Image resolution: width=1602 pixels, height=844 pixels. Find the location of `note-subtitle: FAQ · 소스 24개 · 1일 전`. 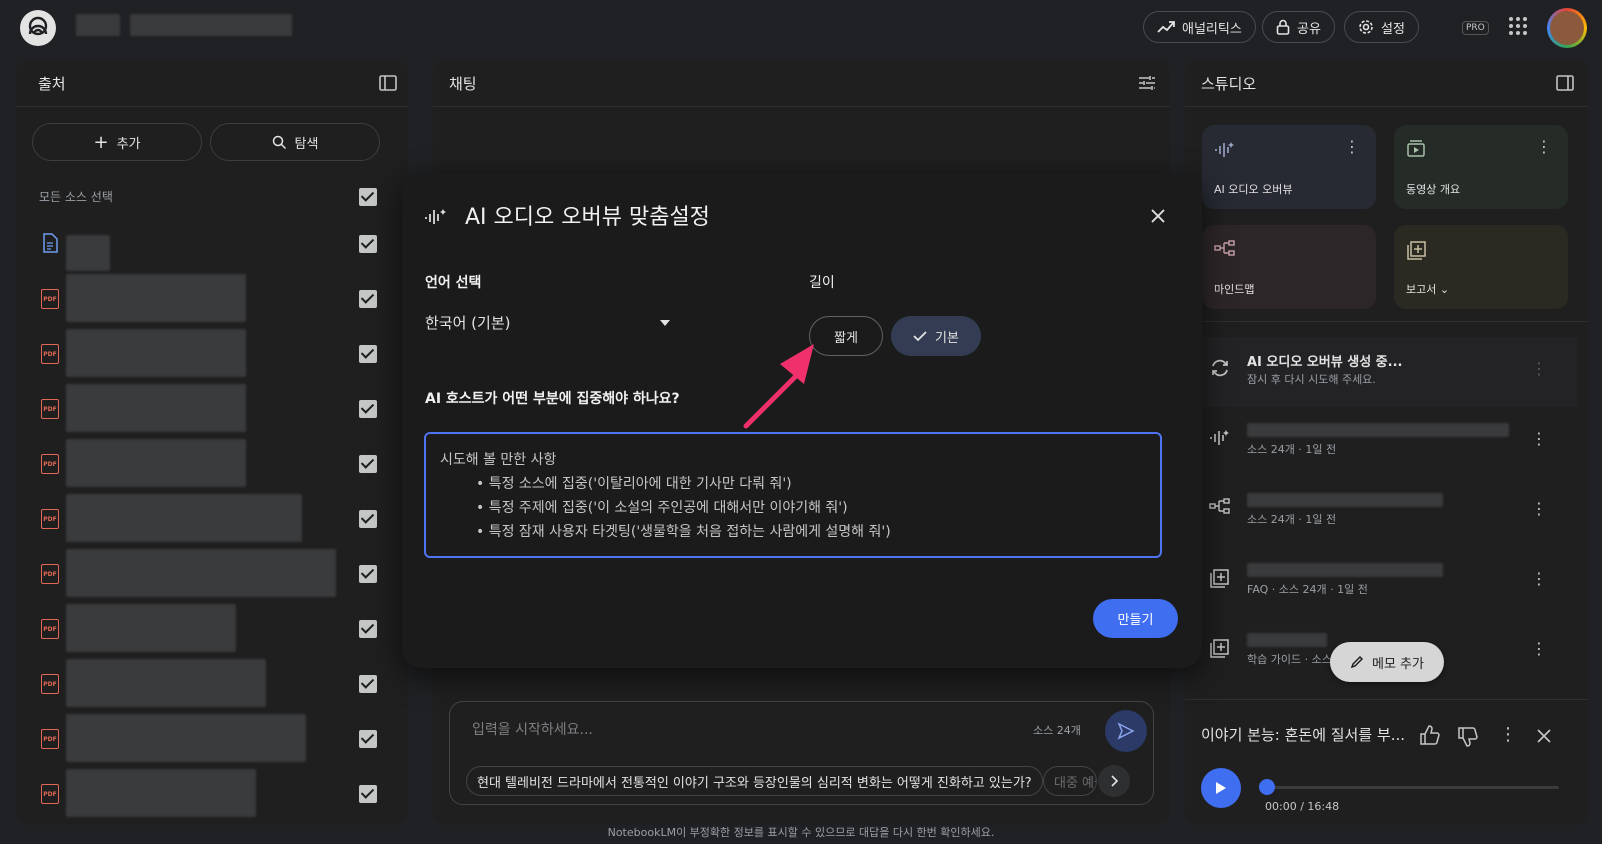

note-subtitle: FAQ · 소스 24개 · 1일 전 is located at coordinates (1307, 589).